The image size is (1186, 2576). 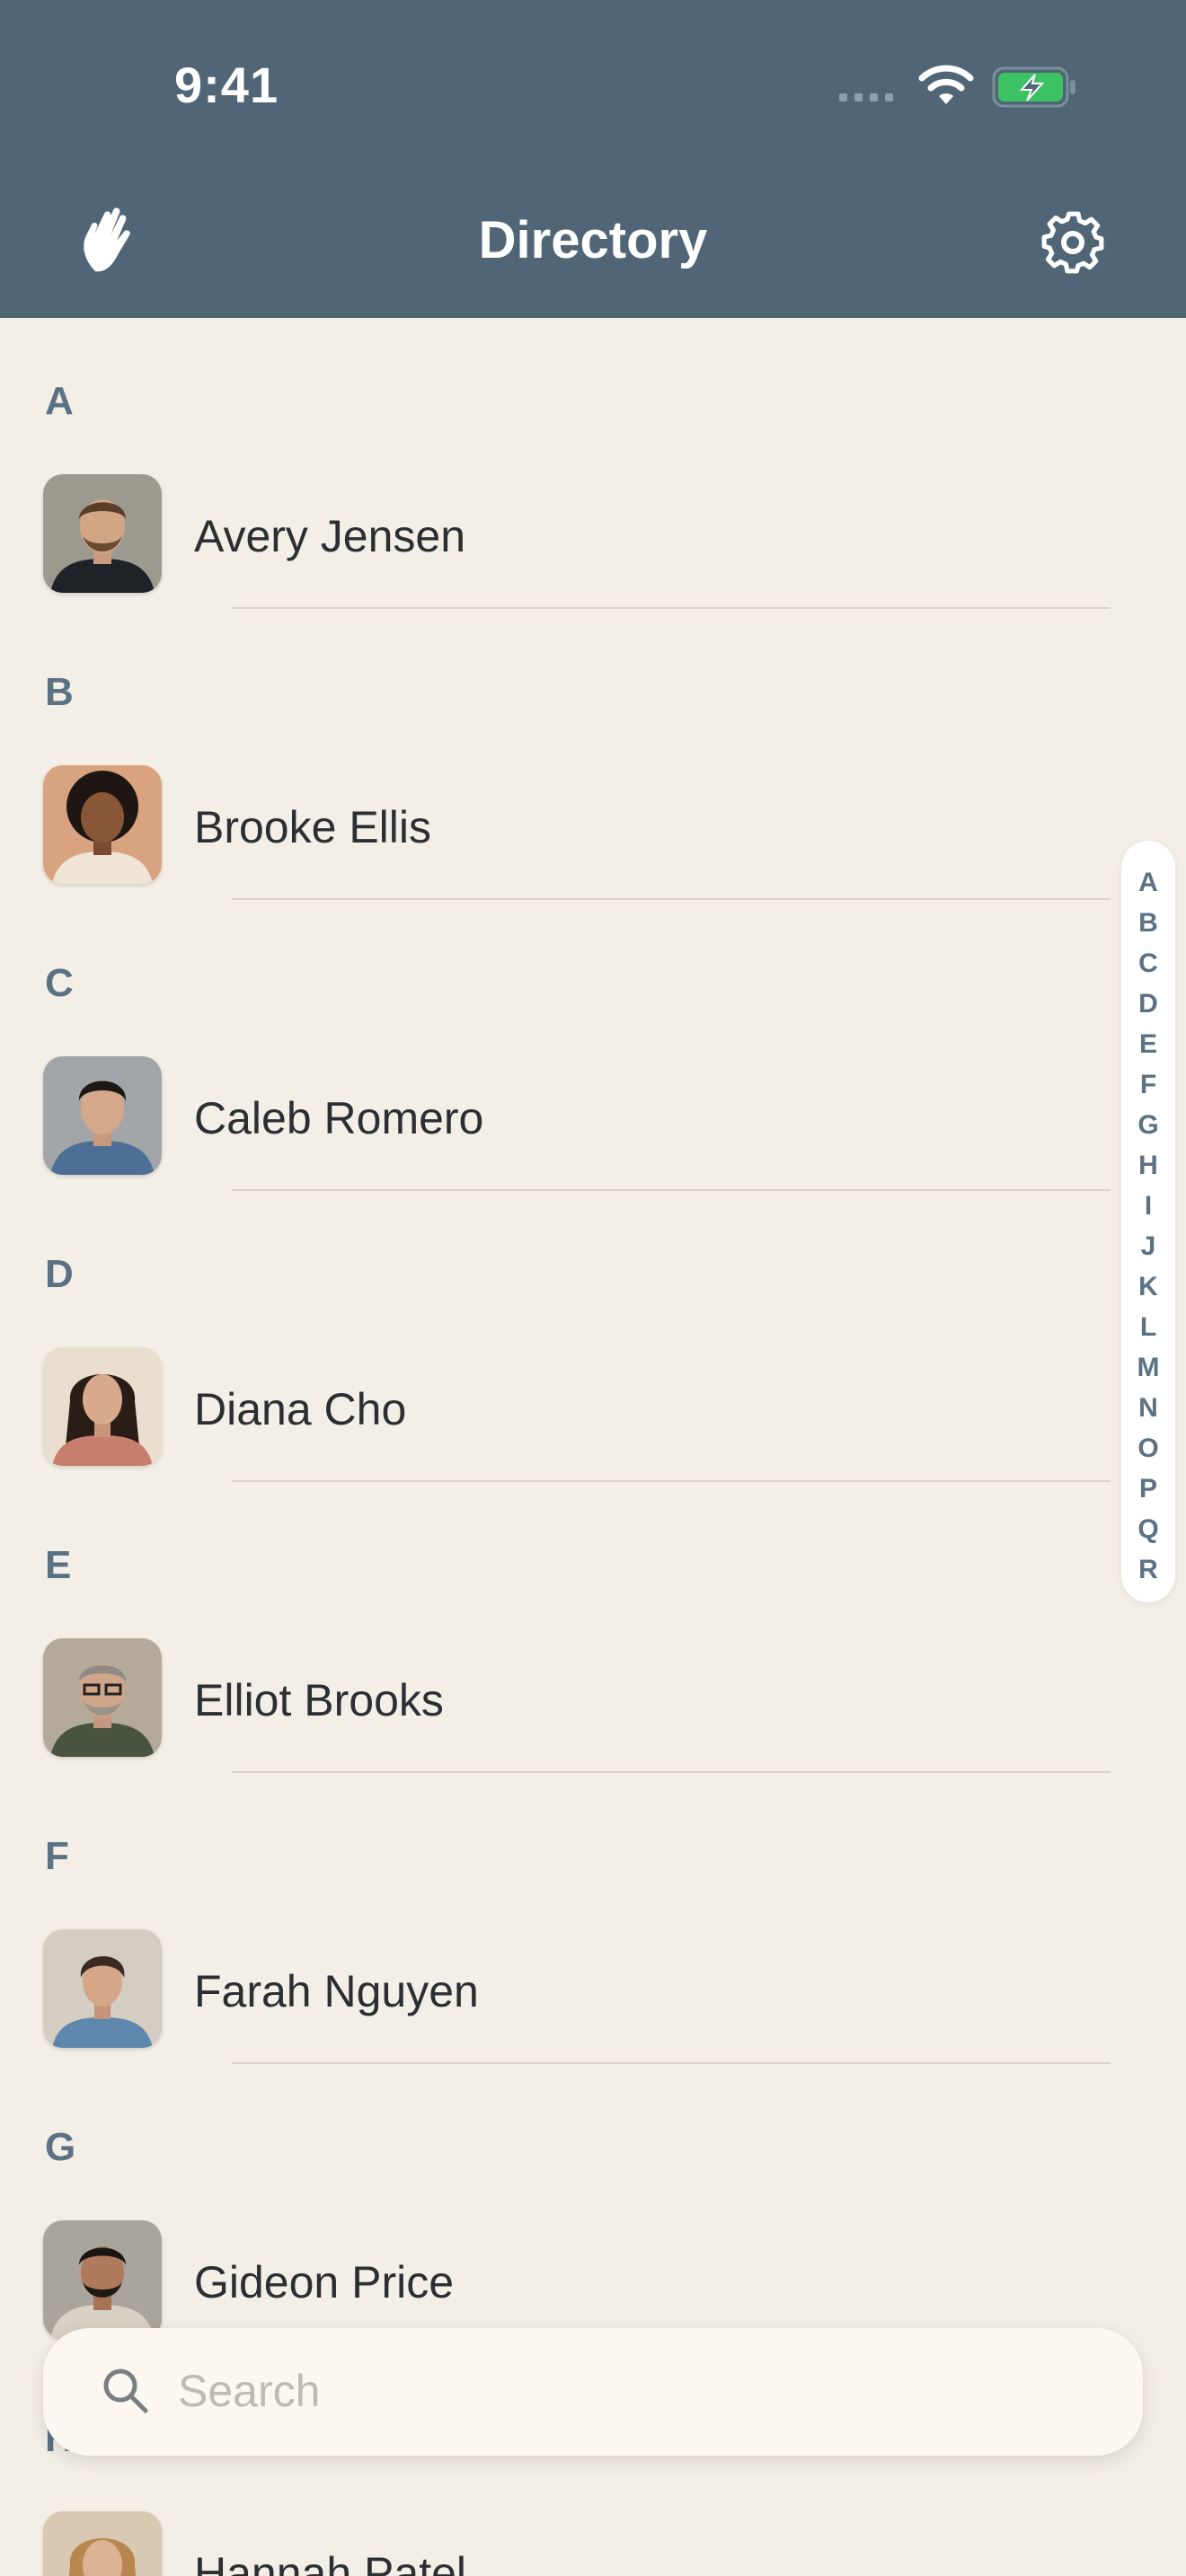 What do you see at coordinates (1148, 1044) in the screenshot?
I see `index-letter: E` at bounding box center [1148, 1044].